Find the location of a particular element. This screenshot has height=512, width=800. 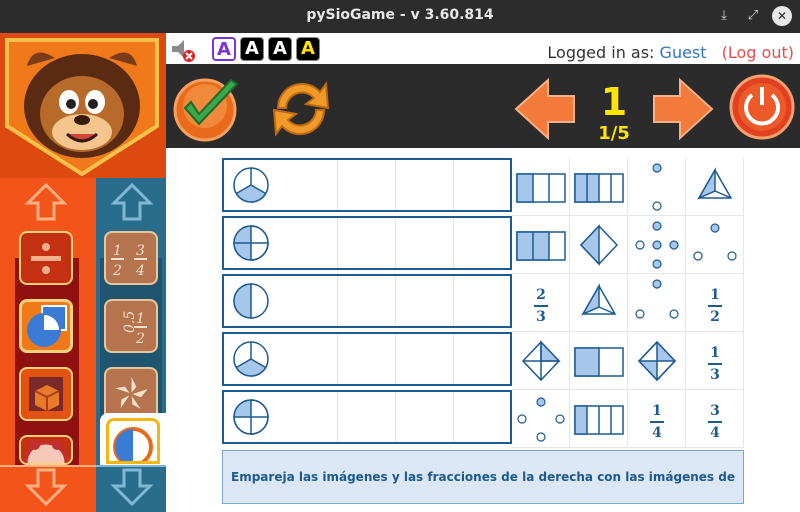

pie-quarters-two-icon is located at coordinates (251, 243).